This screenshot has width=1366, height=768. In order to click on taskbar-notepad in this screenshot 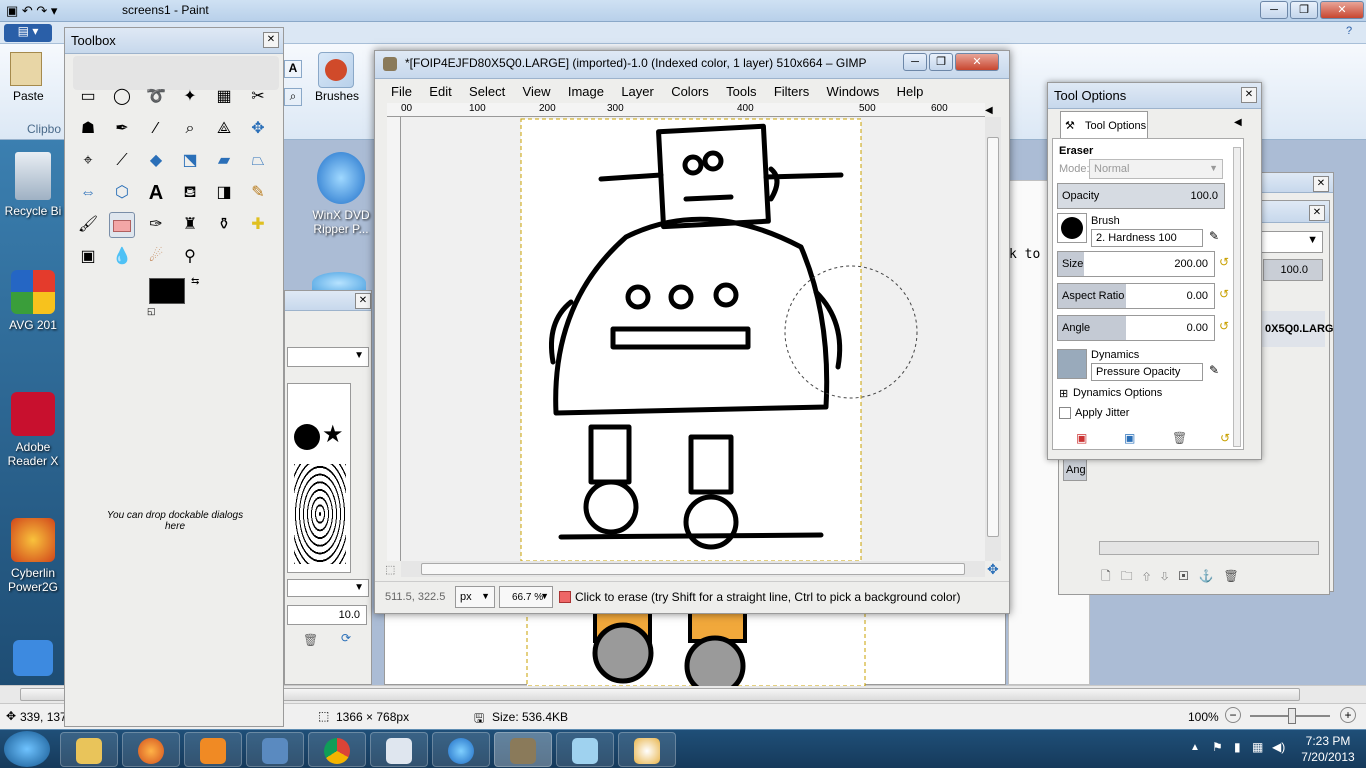, I will do `click(399, 749)`.